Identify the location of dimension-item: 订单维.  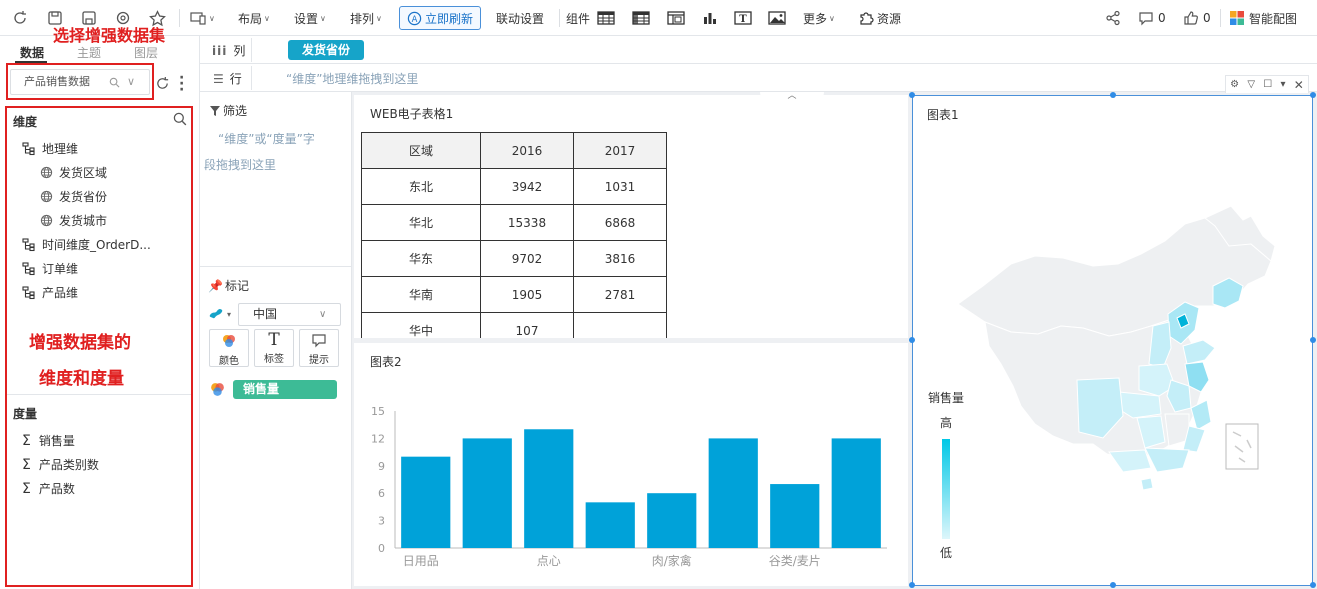
(50, 268).